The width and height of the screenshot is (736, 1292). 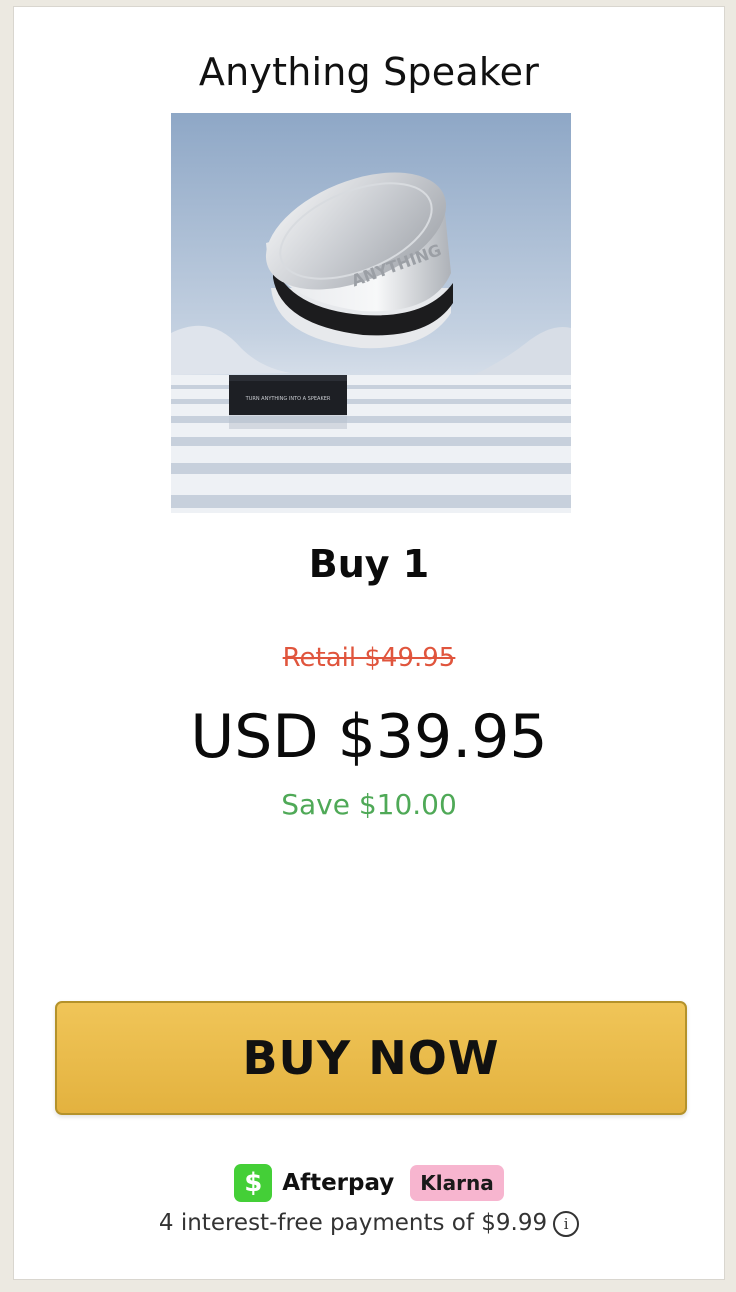 I want to click on payment-logos: $ Afterpay Klarna, so click(x=369, y=1183).